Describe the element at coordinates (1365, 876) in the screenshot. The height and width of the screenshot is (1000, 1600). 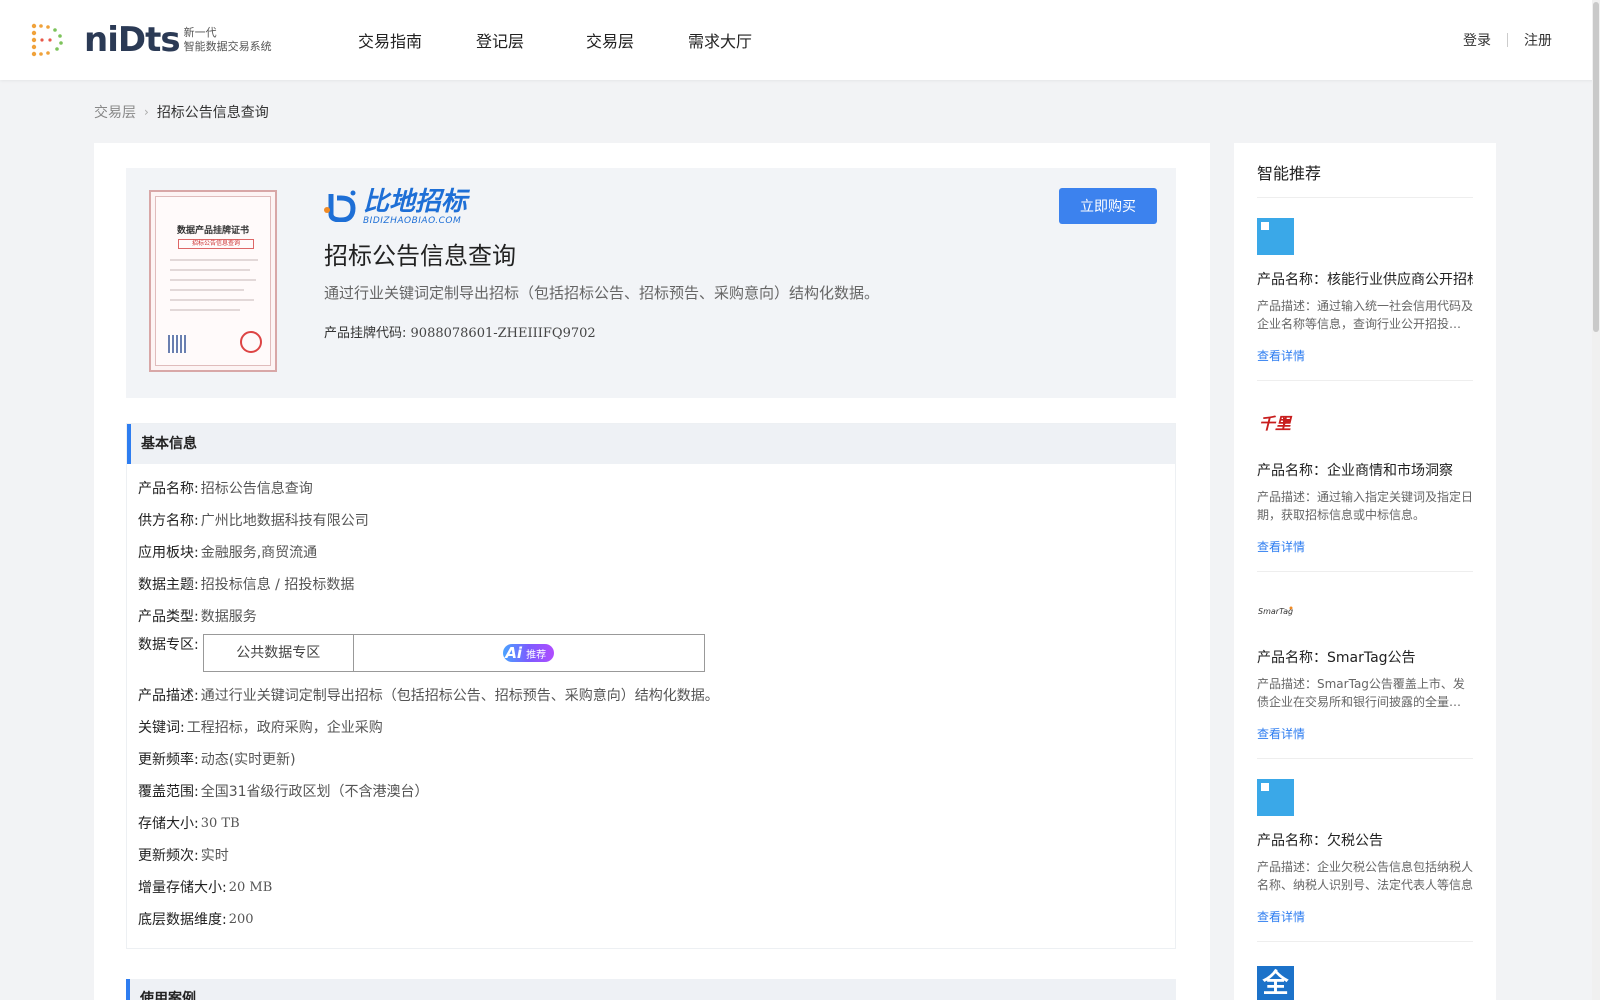
I see `recommend-item-desc: 产品描述：企业欠税公告信息包括纳税人名称、纳税人识别号、法定代表人等信息` at that location.